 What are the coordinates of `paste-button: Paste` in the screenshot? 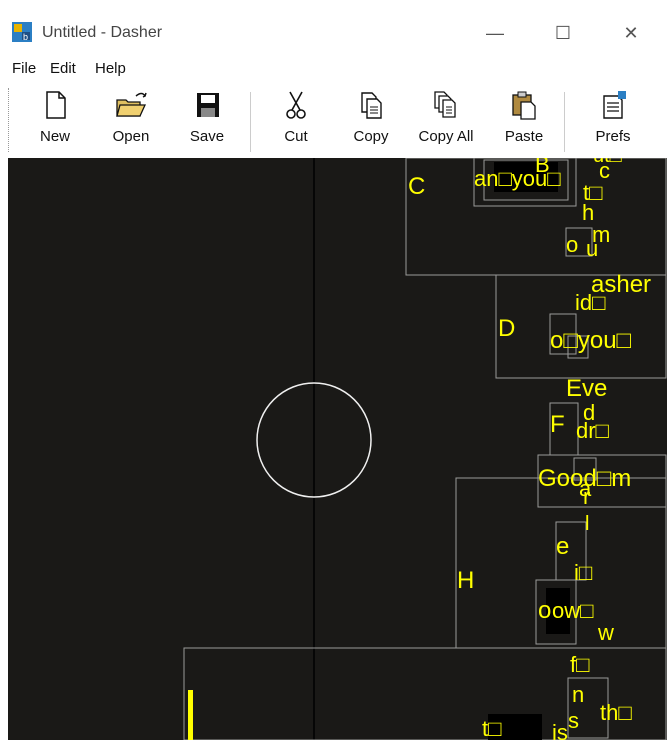 It's located at (524, 121).